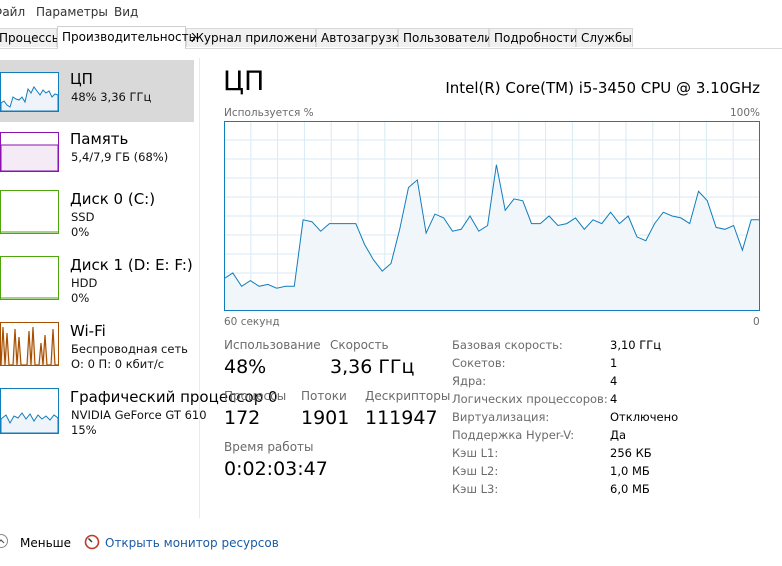  Describe the element at coordinates (602, 88) in the screenshot. I see `cpu-model-name: Intel(R) Core(TM) i5-3450 CPU @ 3.10GHz` at that location.